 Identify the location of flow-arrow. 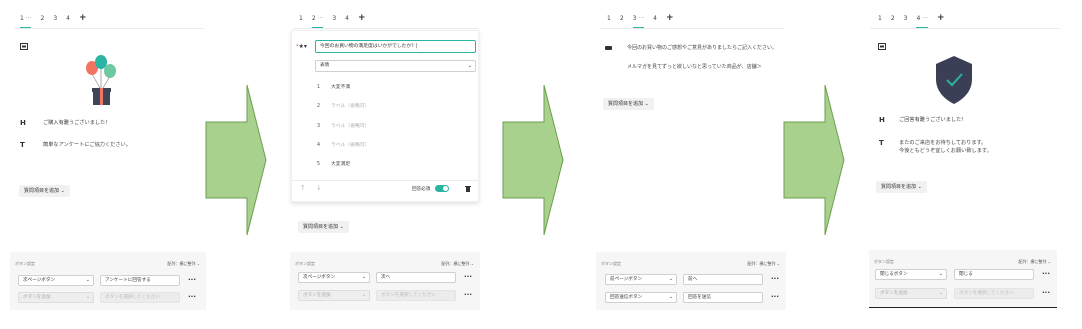
(533, 160).